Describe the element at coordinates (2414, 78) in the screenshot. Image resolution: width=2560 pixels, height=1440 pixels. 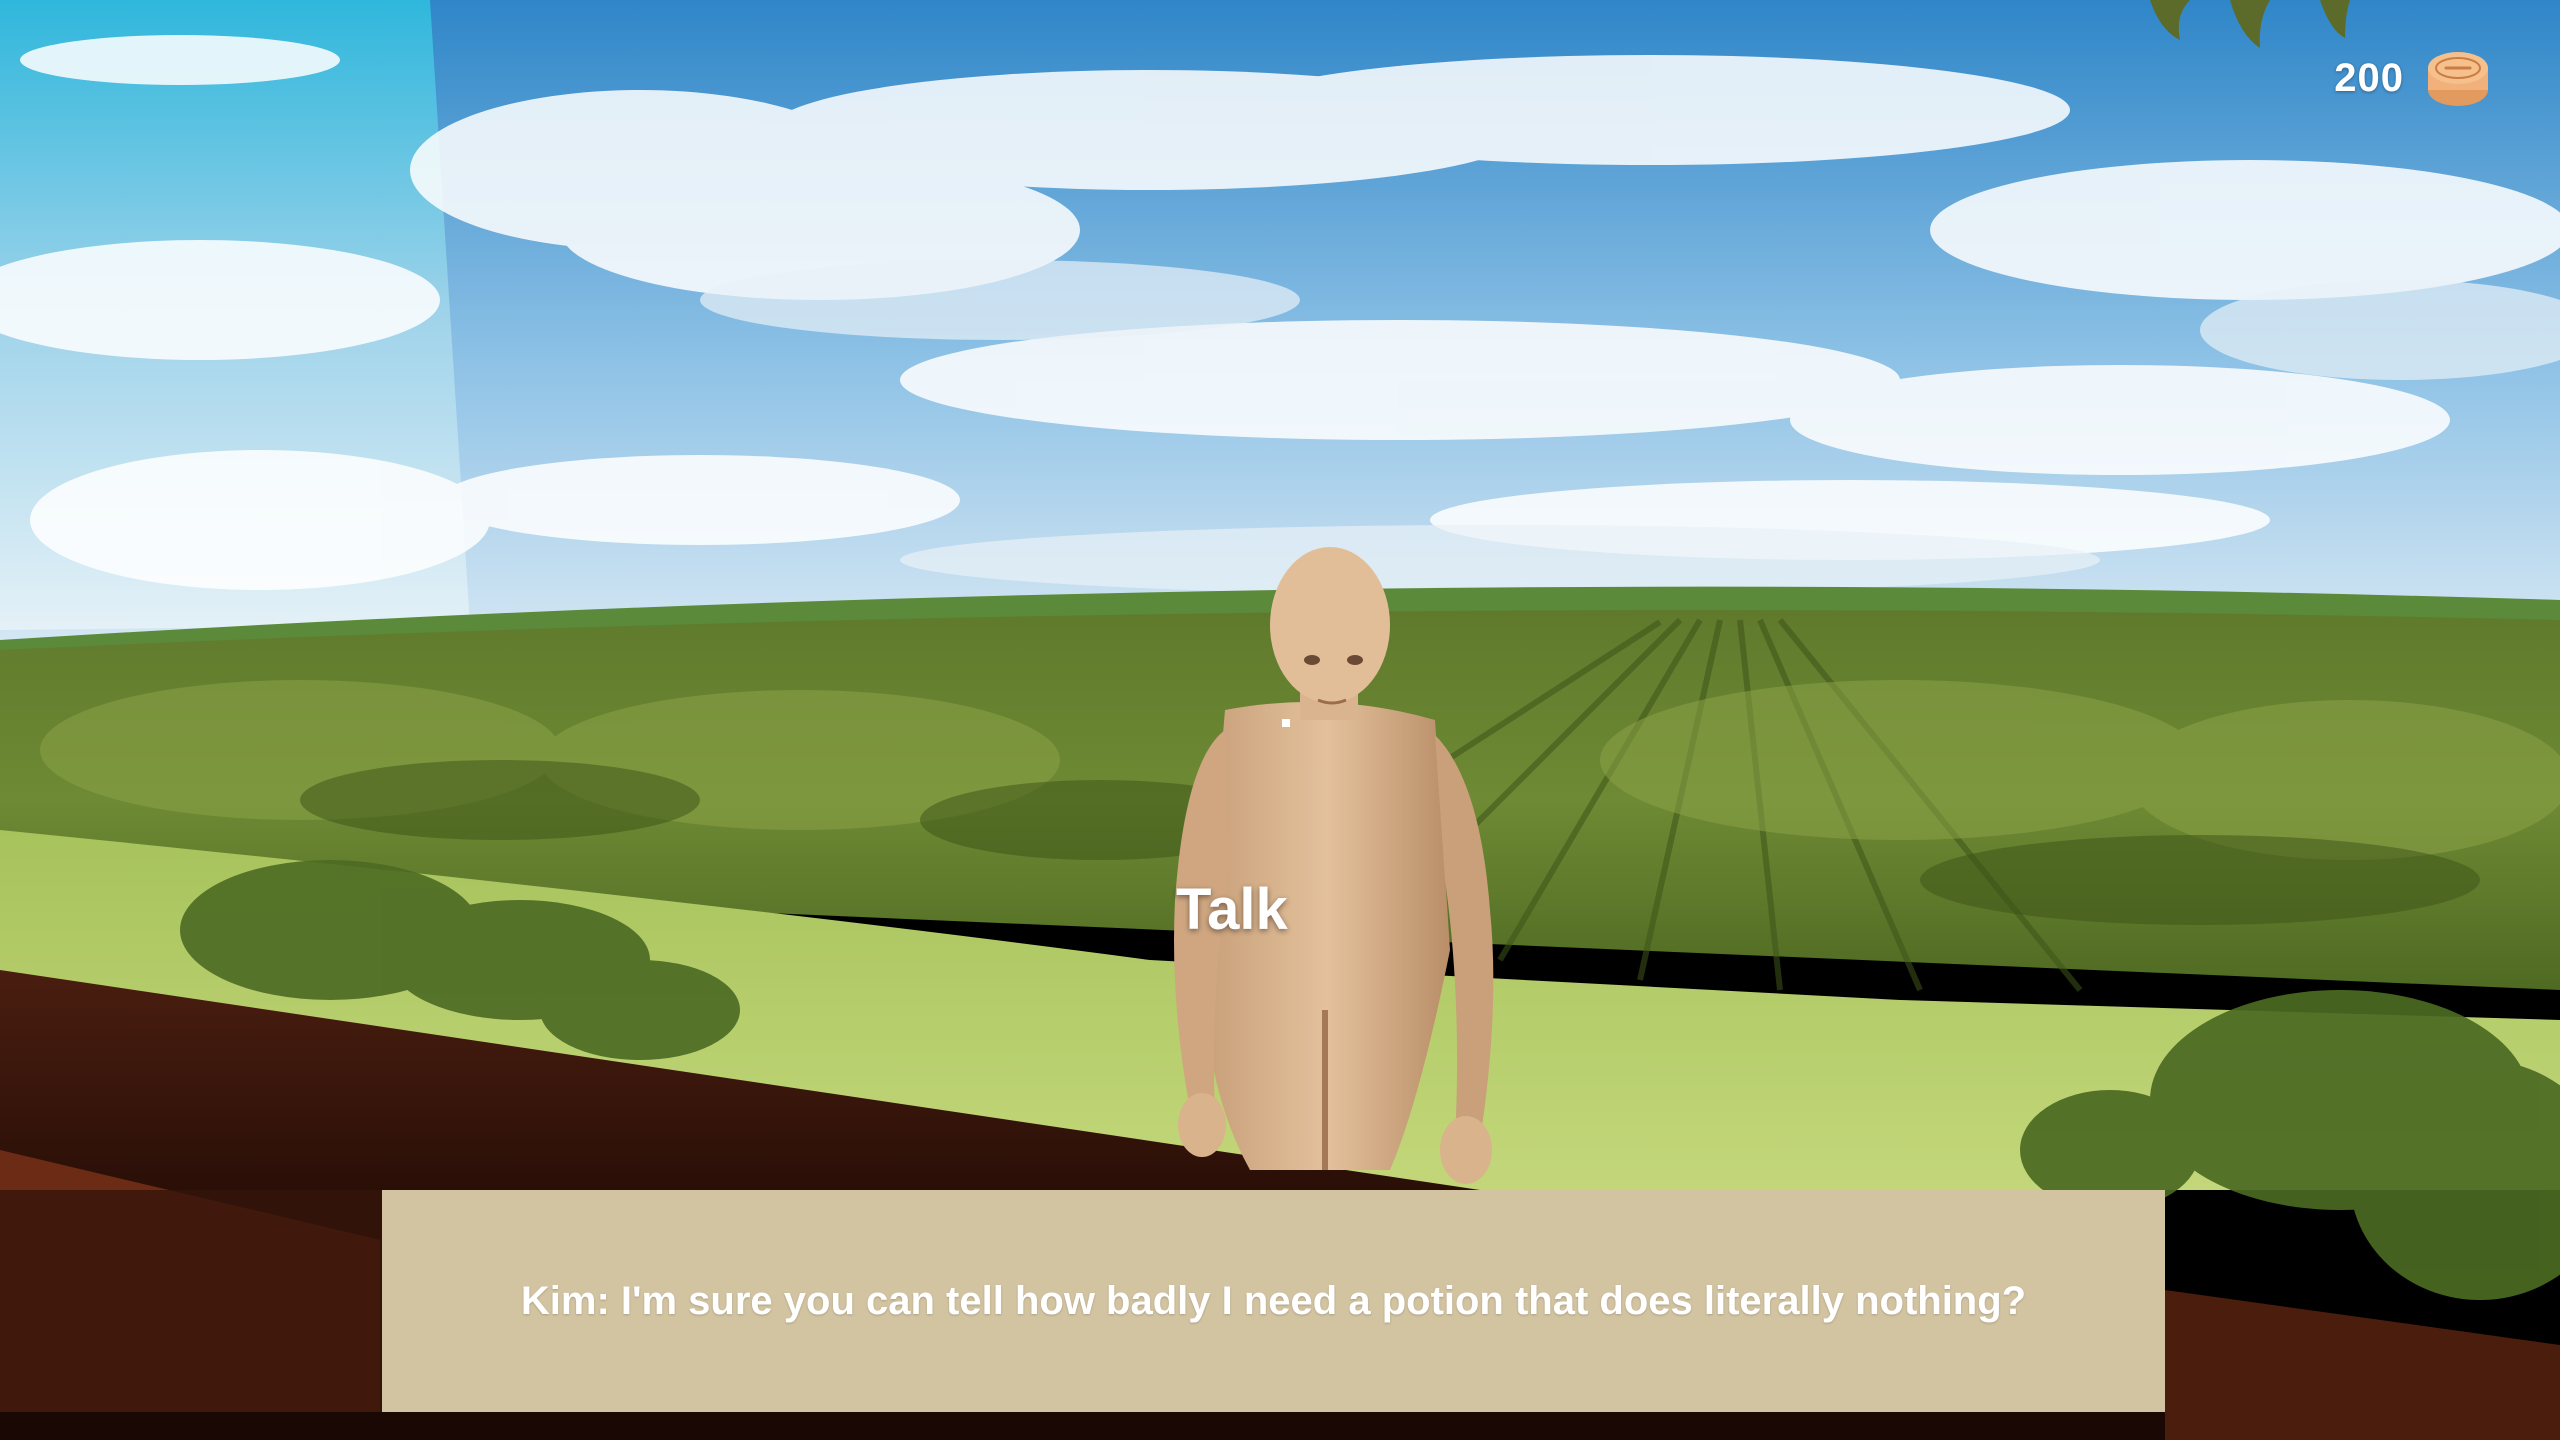
I see `coin-counter: 200` at that location.